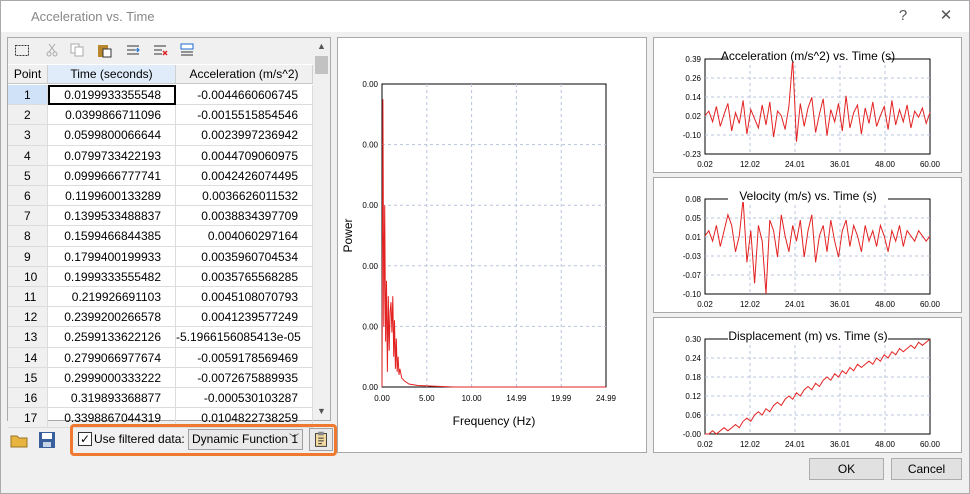  I want to click on column-header-point: Point, so click(28, 74).